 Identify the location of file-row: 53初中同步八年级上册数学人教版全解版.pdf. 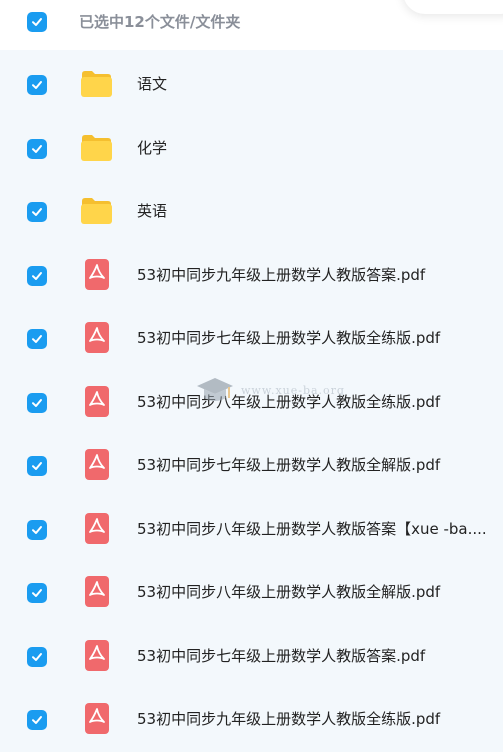
(251, 593).